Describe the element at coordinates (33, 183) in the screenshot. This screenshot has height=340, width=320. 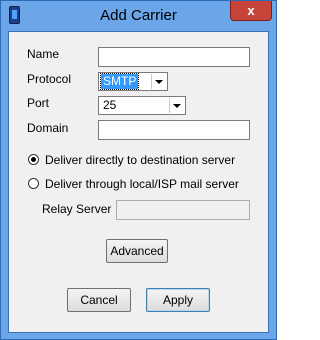
I see `deliver-relay-radio` at that location.